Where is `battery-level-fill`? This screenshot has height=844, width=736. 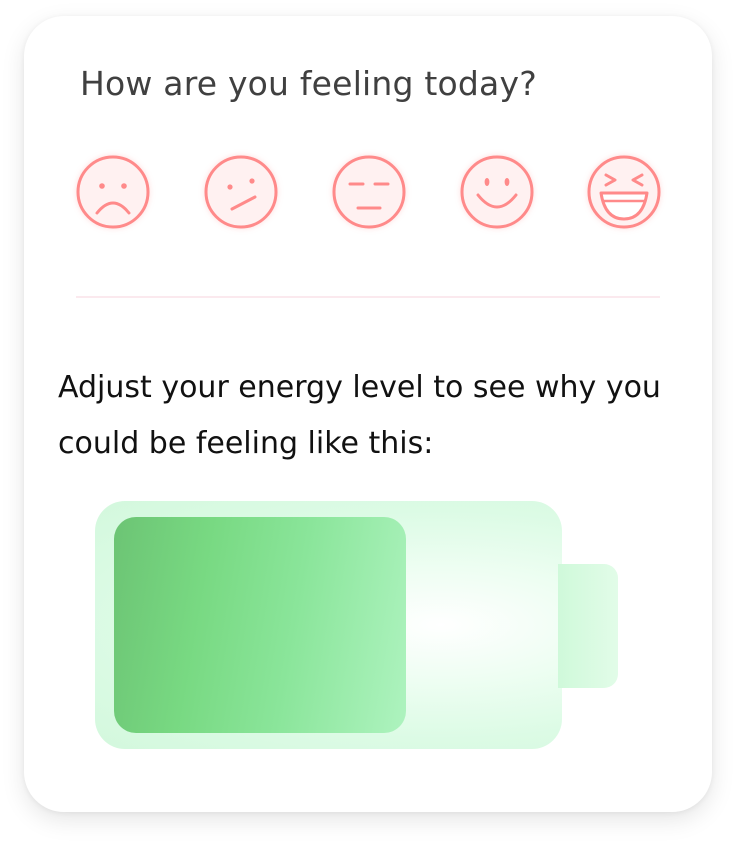 battery-level-fill is located at coordinates (260, 625).